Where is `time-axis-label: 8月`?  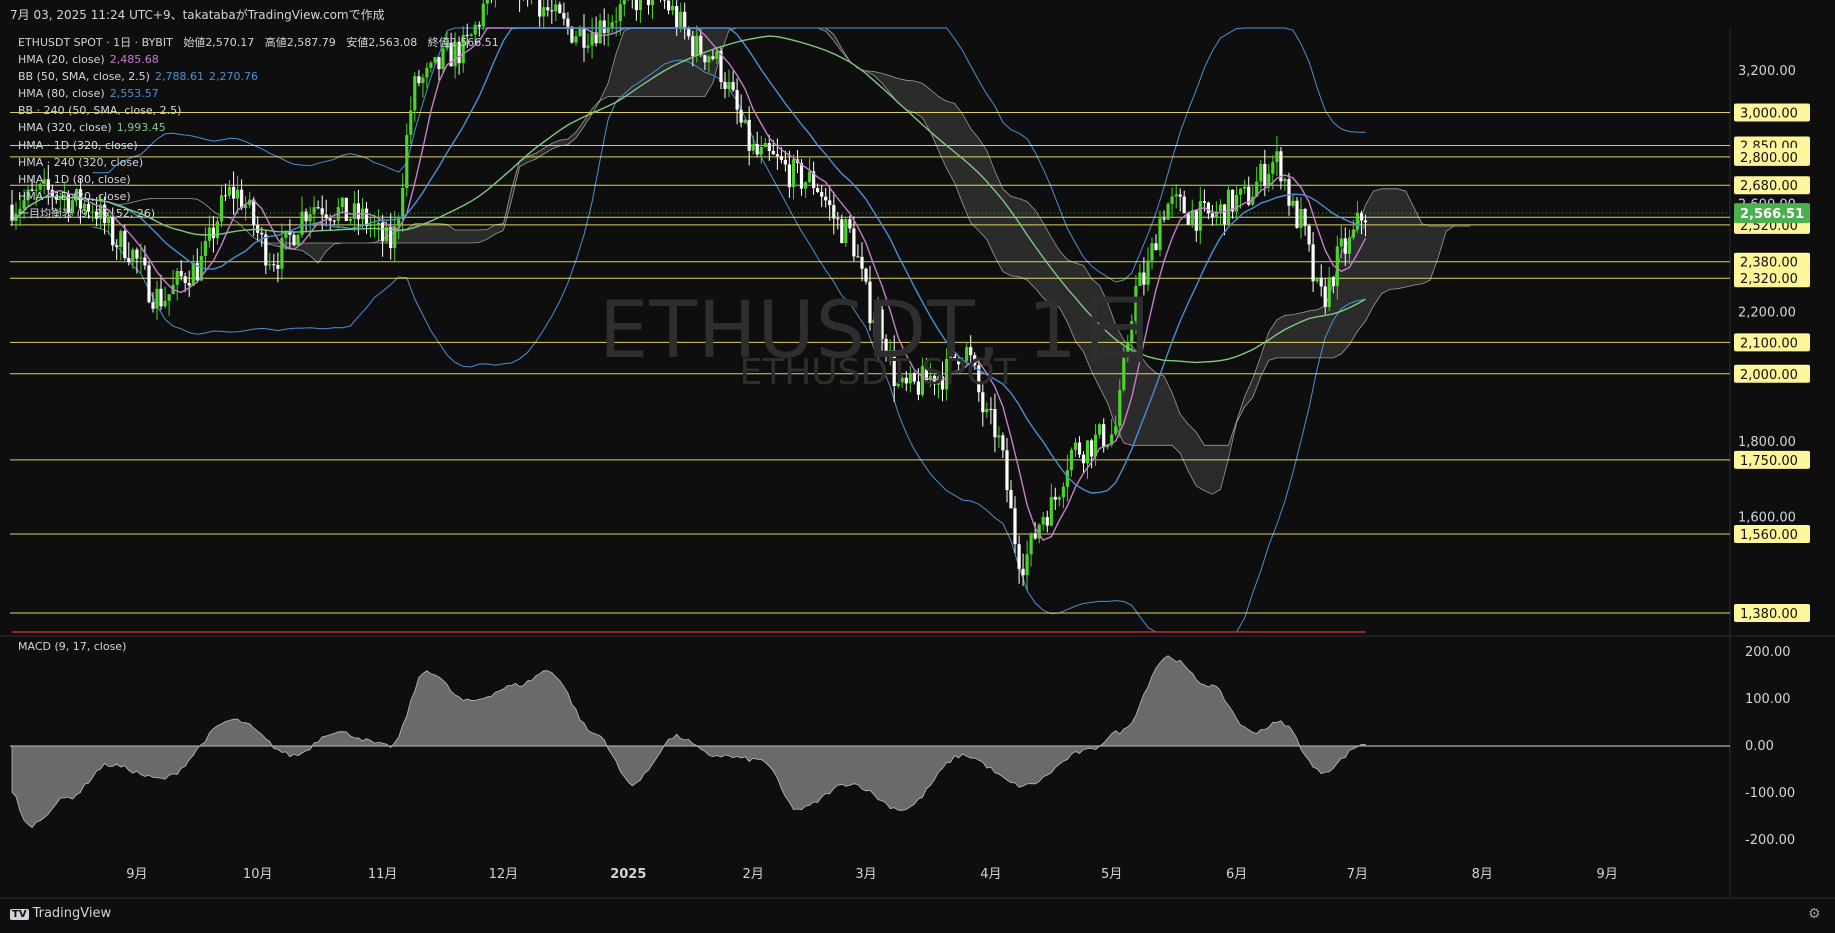
time-axis-label: 8月 is located at coordinates (1482, 874).